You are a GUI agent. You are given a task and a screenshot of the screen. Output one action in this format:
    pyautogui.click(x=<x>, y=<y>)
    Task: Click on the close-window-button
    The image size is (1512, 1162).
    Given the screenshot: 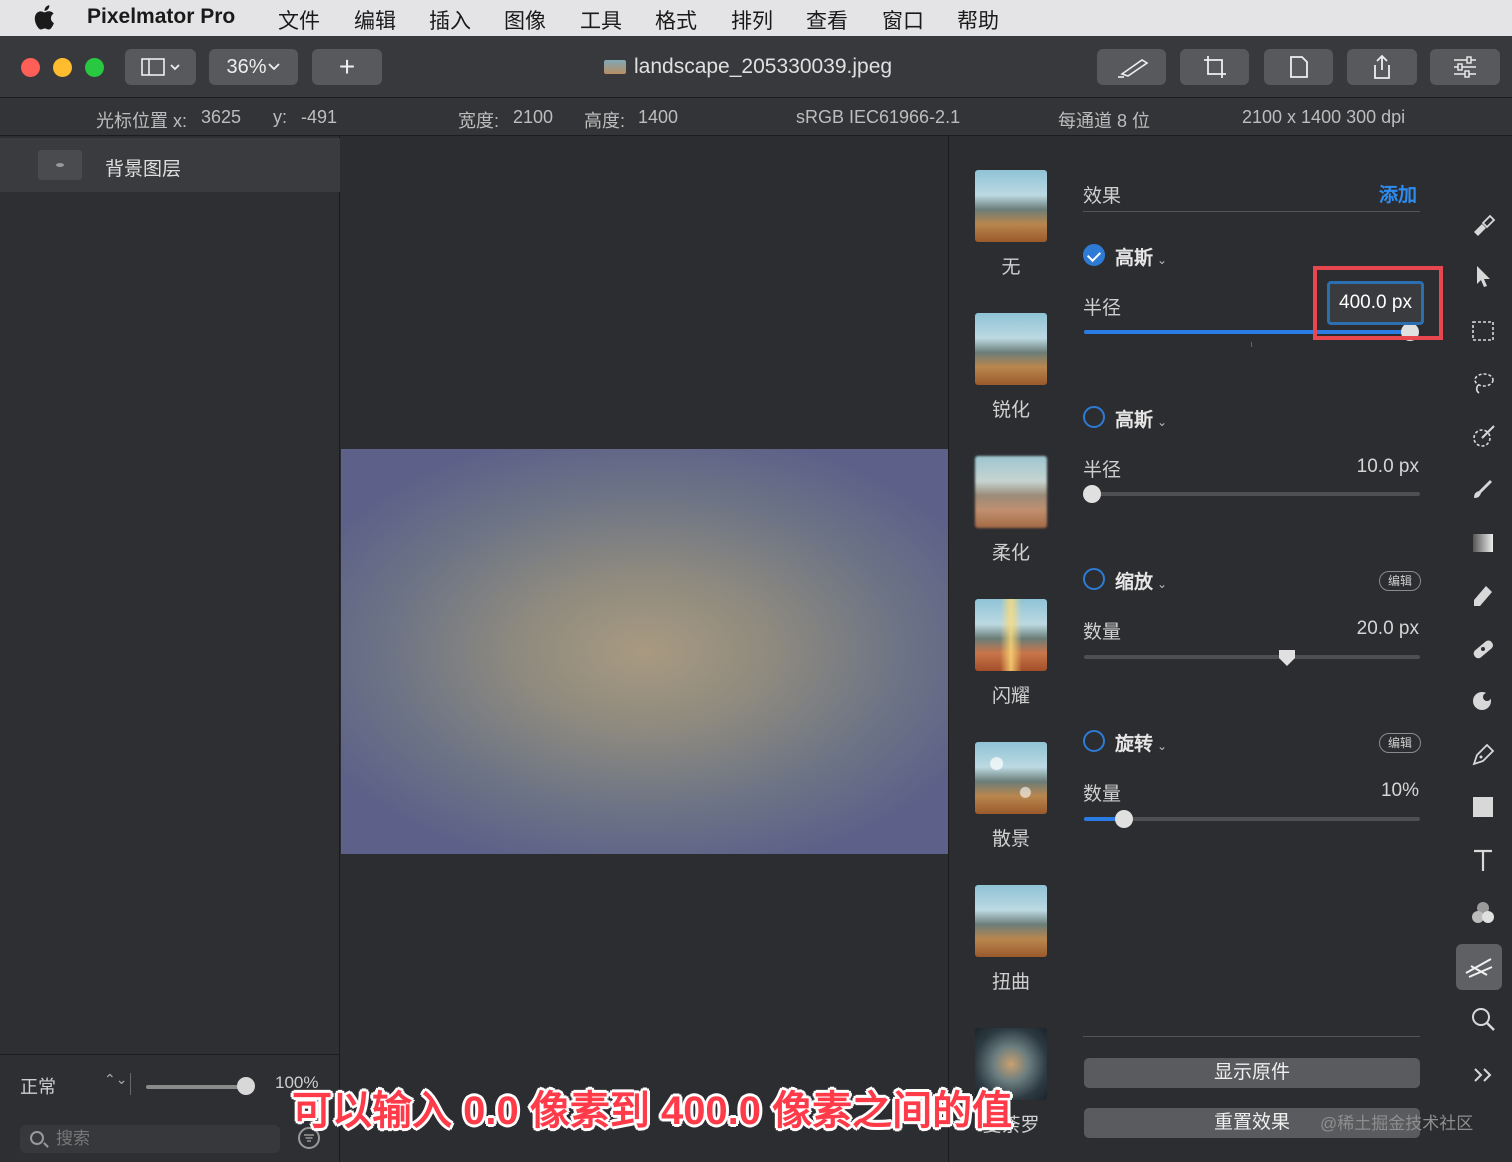 What is the action you would take?
    pyautogui.click(x=30, y=67)
    